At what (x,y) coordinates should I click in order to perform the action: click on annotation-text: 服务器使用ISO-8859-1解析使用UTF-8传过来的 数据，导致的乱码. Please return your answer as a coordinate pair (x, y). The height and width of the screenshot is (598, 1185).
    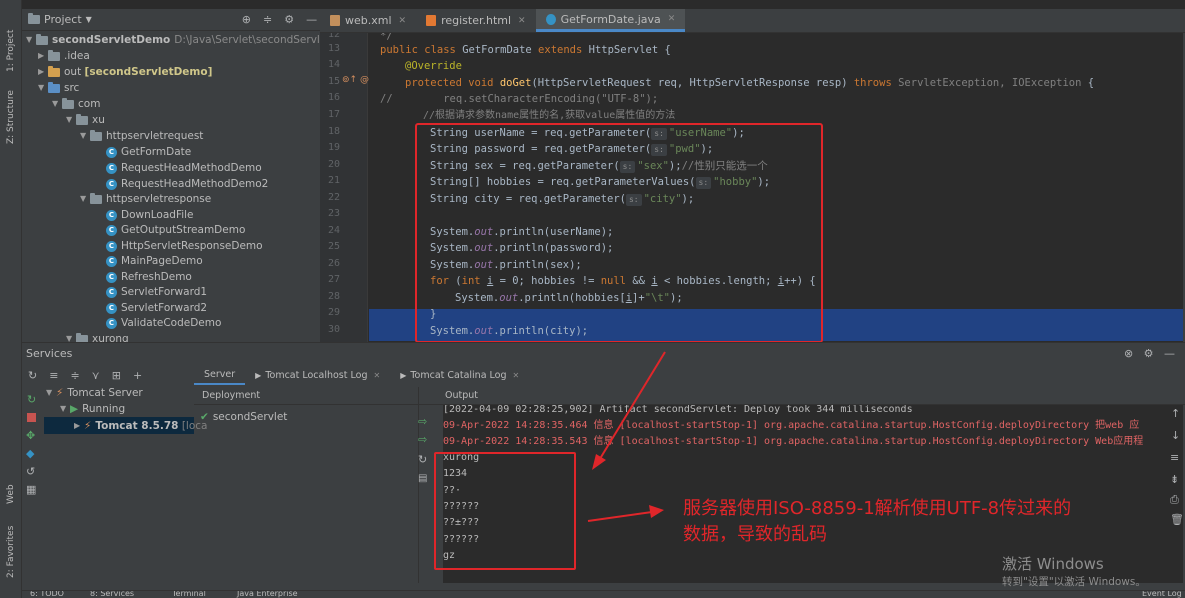
    Looking at the image, I should click on (923, 522).